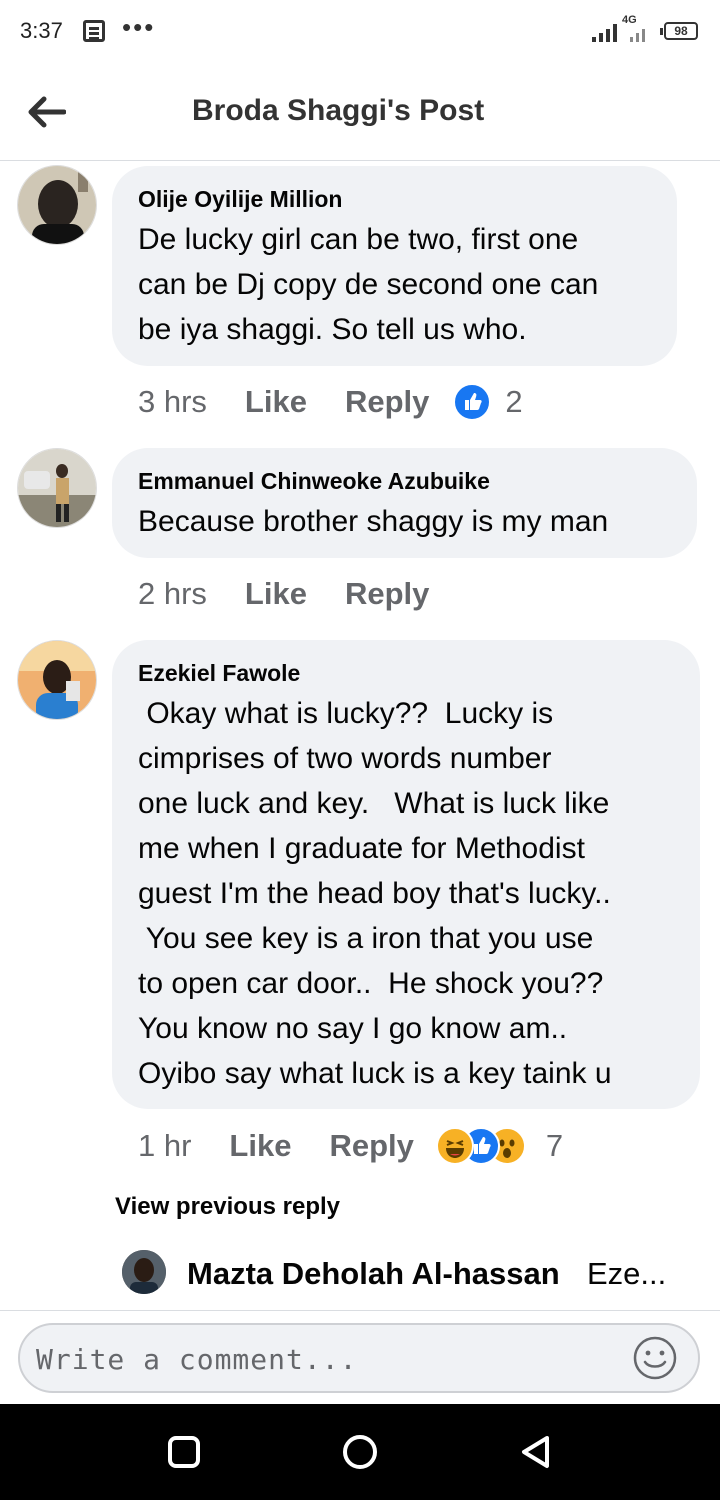 The image size is (720, 1500). What do you see at coordinates (360, 32) in the screenshot?
I see `status-bar: 3:37 ••• 4G 98` at bounding box center [360, 32].